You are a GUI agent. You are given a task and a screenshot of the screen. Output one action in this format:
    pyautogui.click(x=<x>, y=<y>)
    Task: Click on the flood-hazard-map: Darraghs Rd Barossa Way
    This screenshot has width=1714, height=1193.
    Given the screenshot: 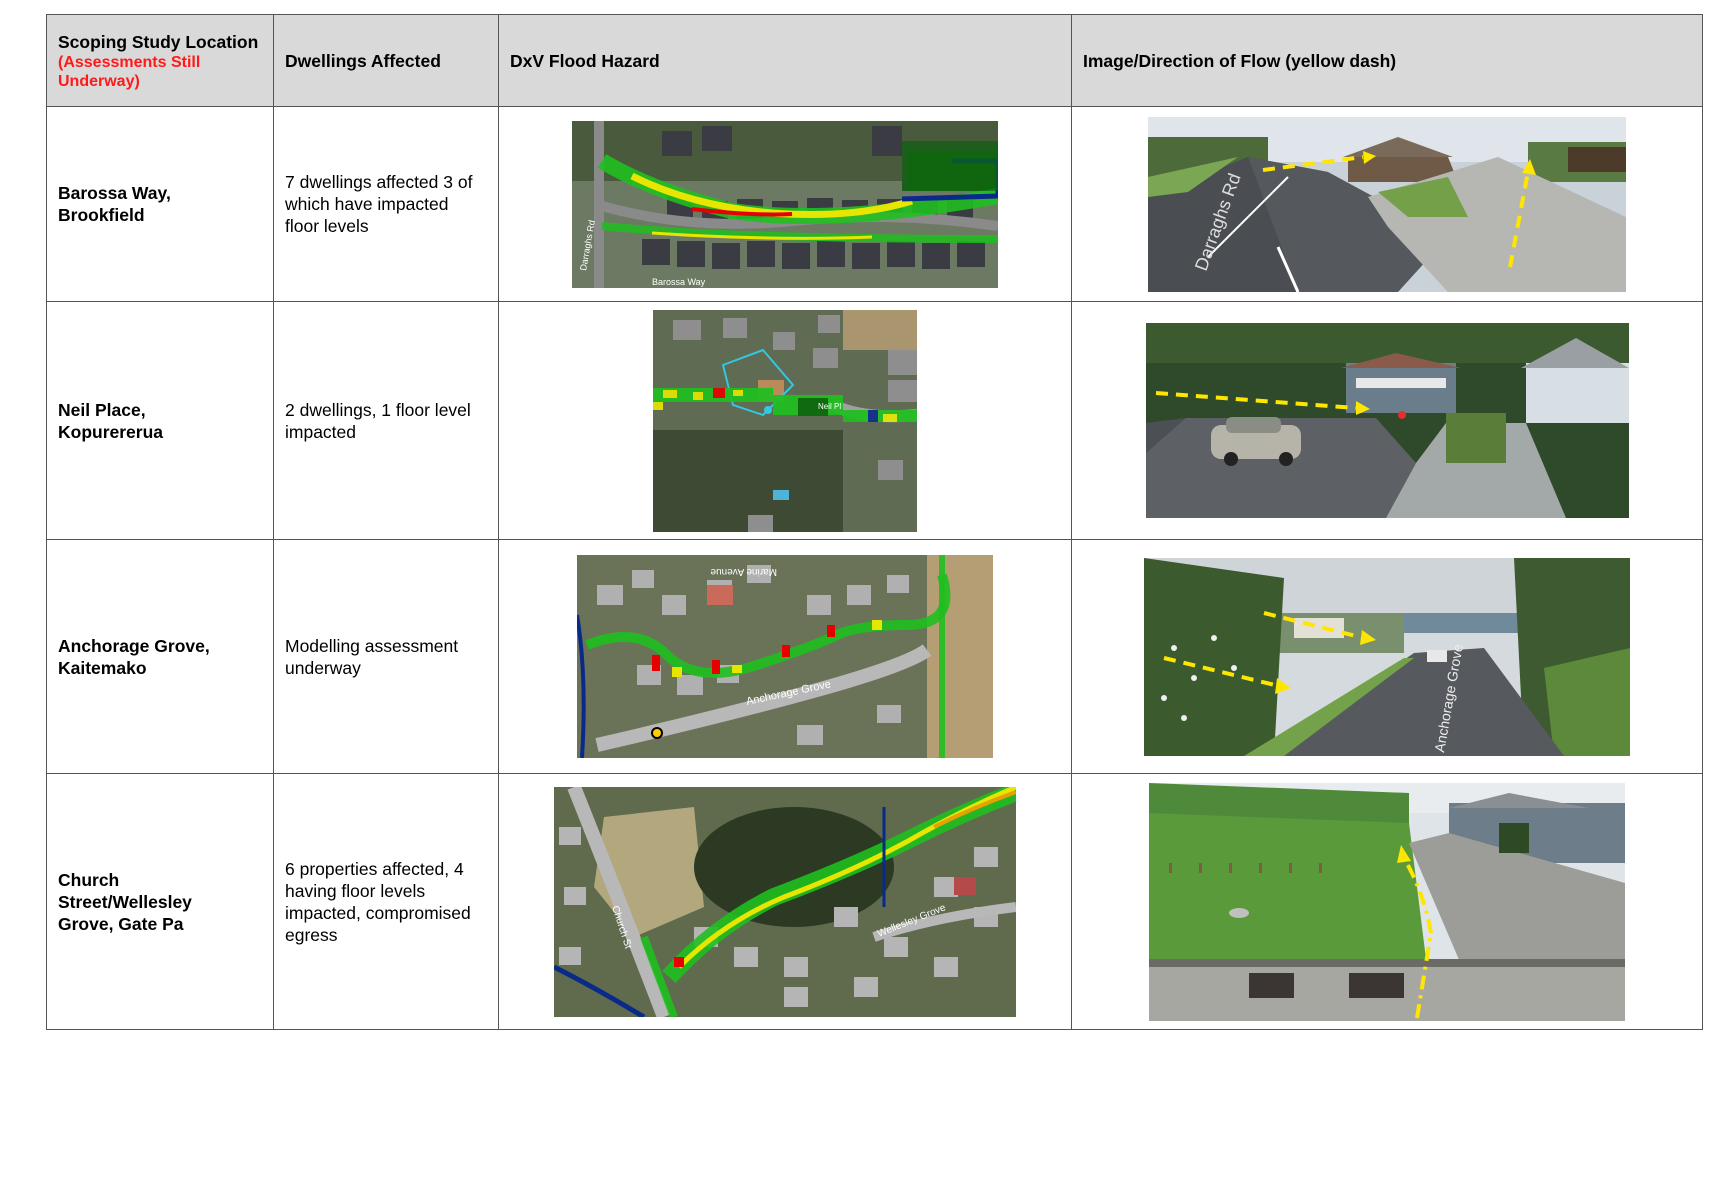 What is the action you would take?
    pyautogui.click(x=785, y=204)
    